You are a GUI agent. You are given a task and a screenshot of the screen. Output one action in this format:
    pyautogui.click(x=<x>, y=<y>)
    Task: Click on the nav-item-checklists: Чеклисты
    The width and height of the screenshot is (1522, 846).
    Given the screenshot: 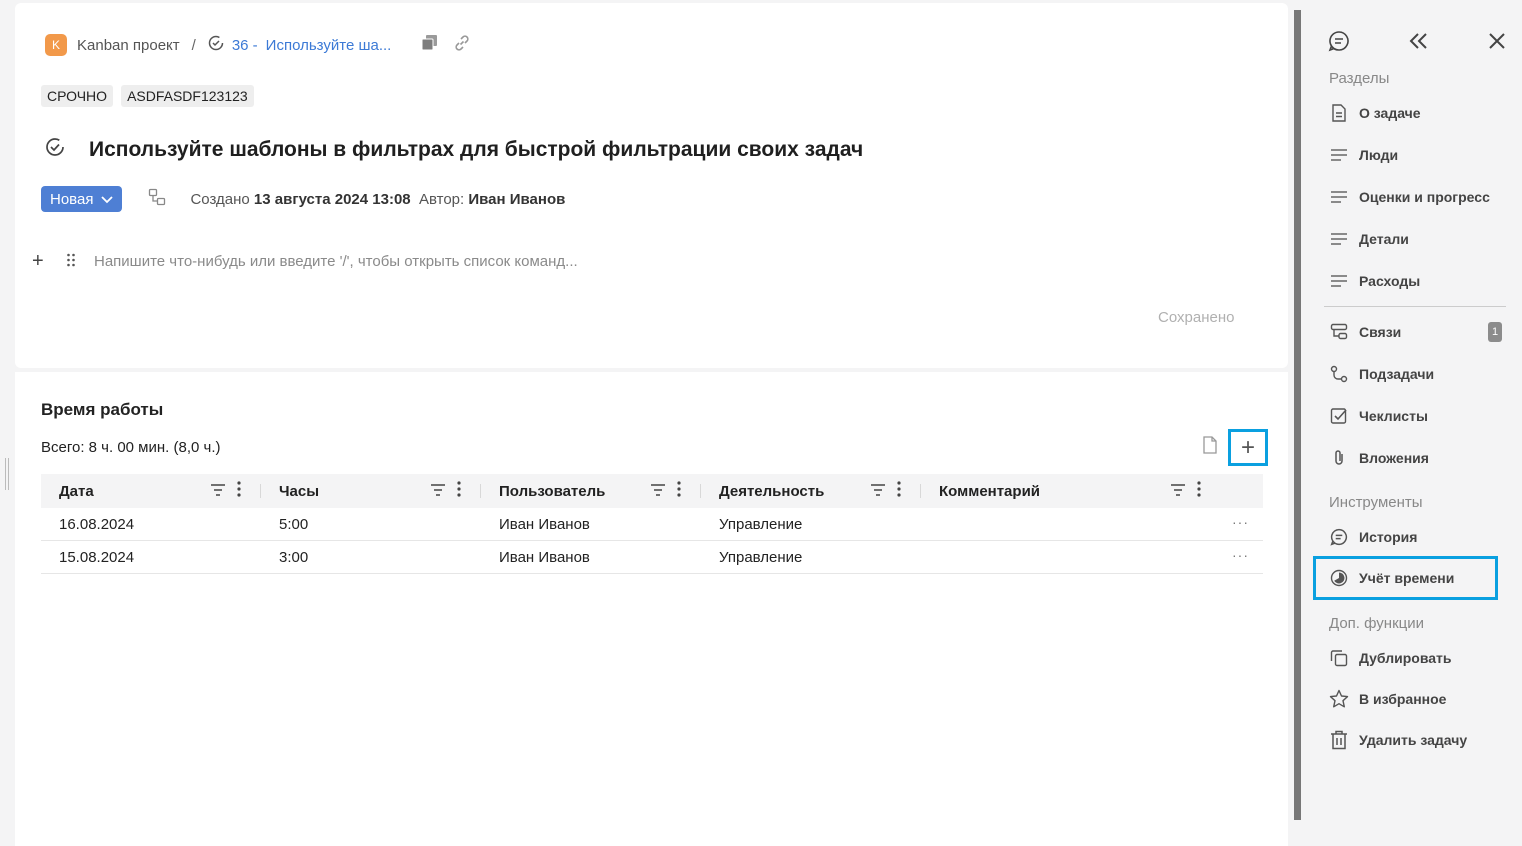 What is the action you would take?
    pyautogui.click(x=1378, y=416)
    